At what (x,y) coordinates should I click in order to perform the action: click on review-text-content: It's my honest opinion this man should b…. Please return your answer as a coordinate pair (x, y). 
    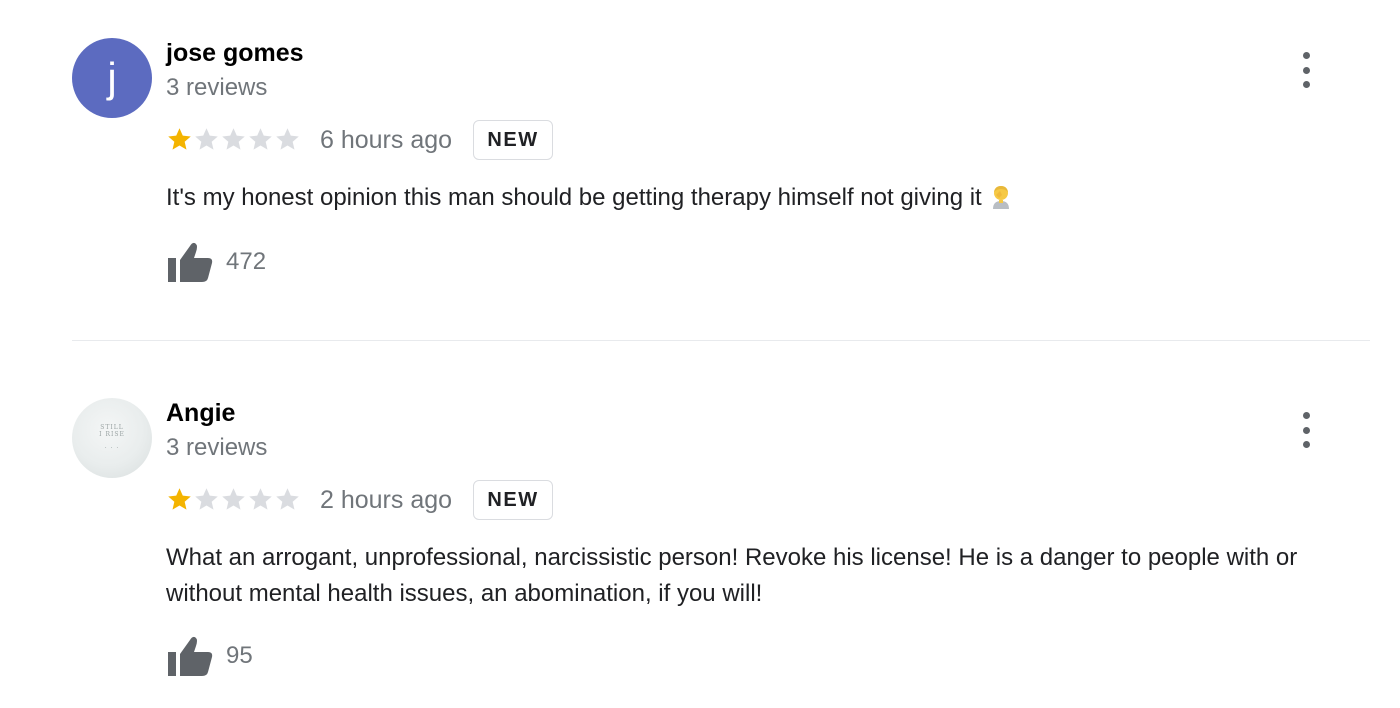
    Looking at the image, I should click on (574, 197).